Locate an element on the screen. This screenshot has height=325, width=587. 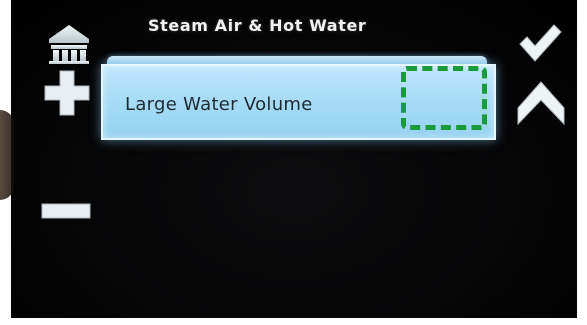
setting-label: Large Water Volume is located at coordinates (219, 104).